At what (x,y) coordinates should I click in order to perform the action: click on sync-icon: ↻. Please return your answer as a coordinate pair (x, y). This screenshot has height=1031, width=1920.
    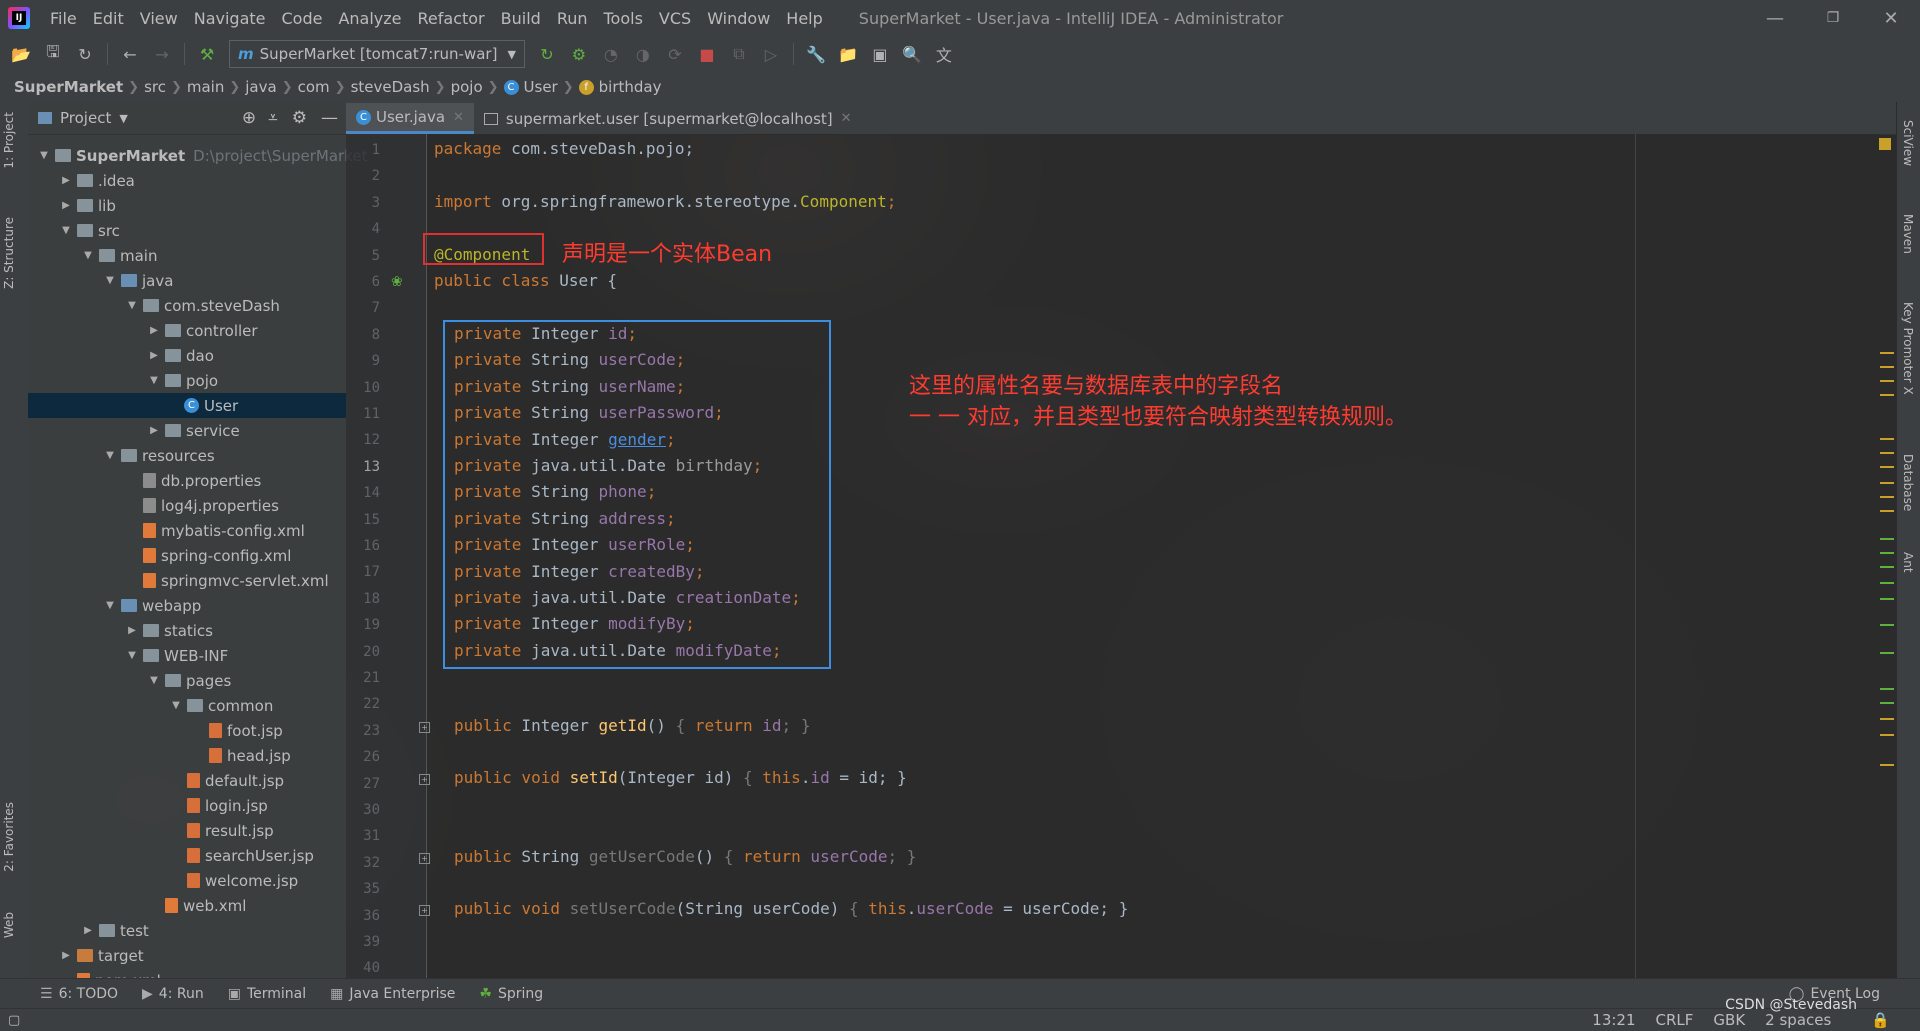
    Looking at the image, I should click on (85, 54).